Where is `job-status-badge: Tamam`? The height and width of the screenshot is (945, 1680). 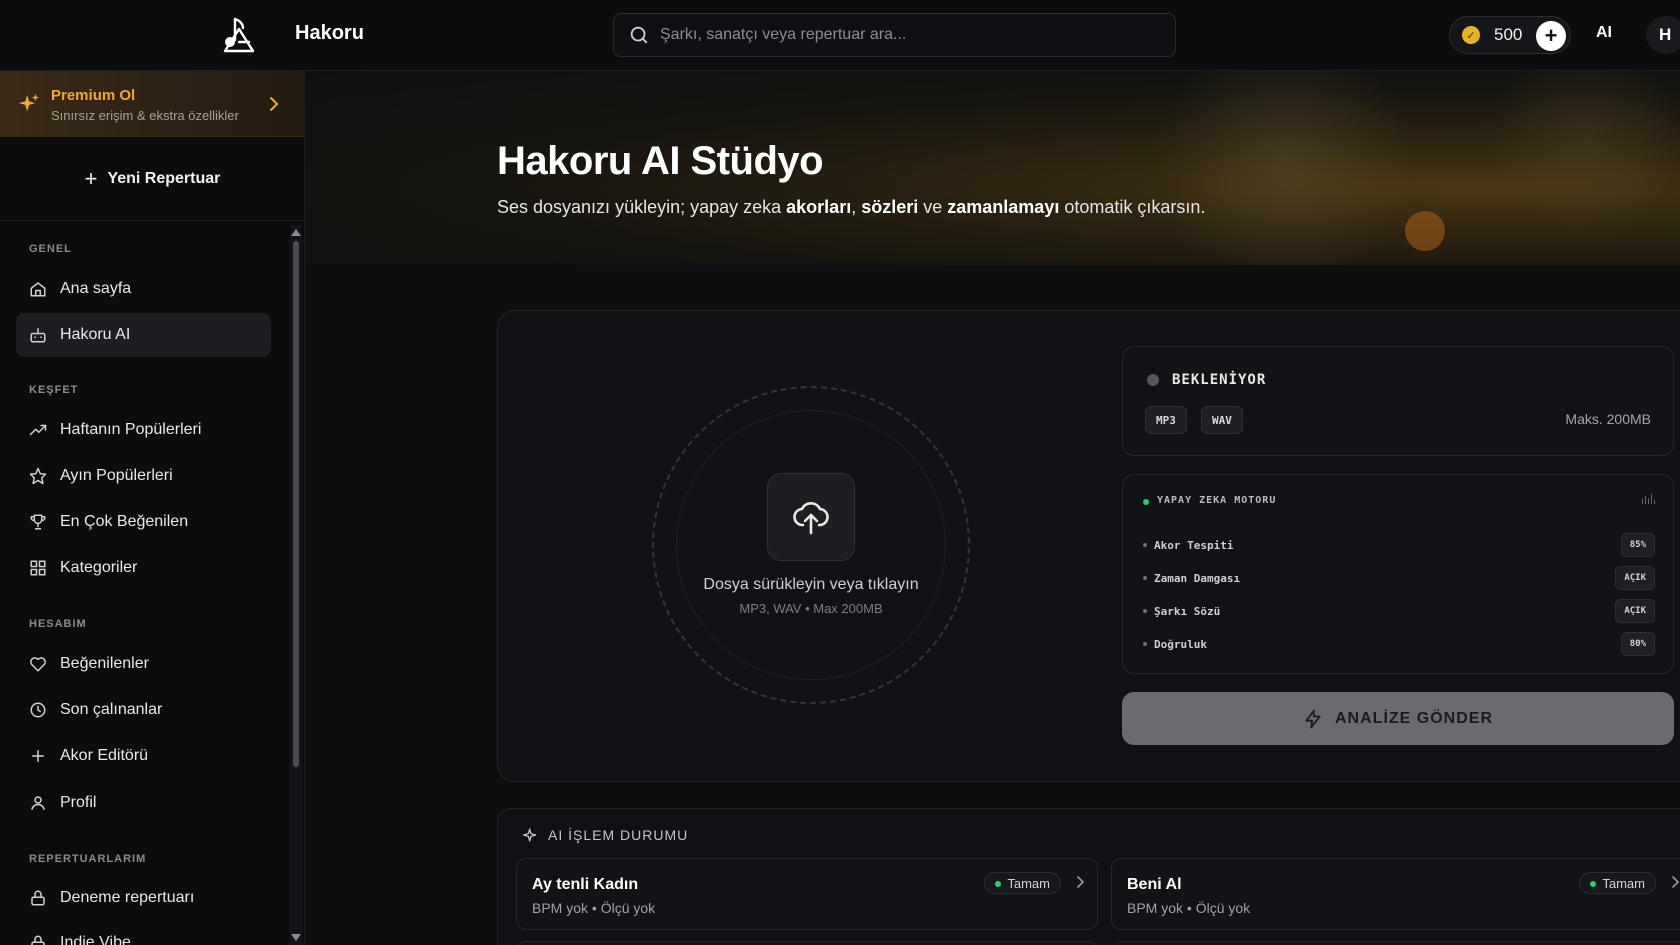
job-status-badge: Tamam is located at coordinates (1617, 883).